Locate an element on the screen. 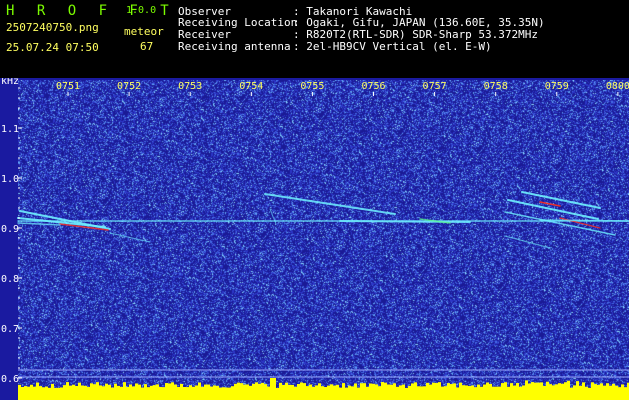 The width and height of the screenshot is (629, 400). time-tick-label: 0758 is located at coordinates (496, 86).